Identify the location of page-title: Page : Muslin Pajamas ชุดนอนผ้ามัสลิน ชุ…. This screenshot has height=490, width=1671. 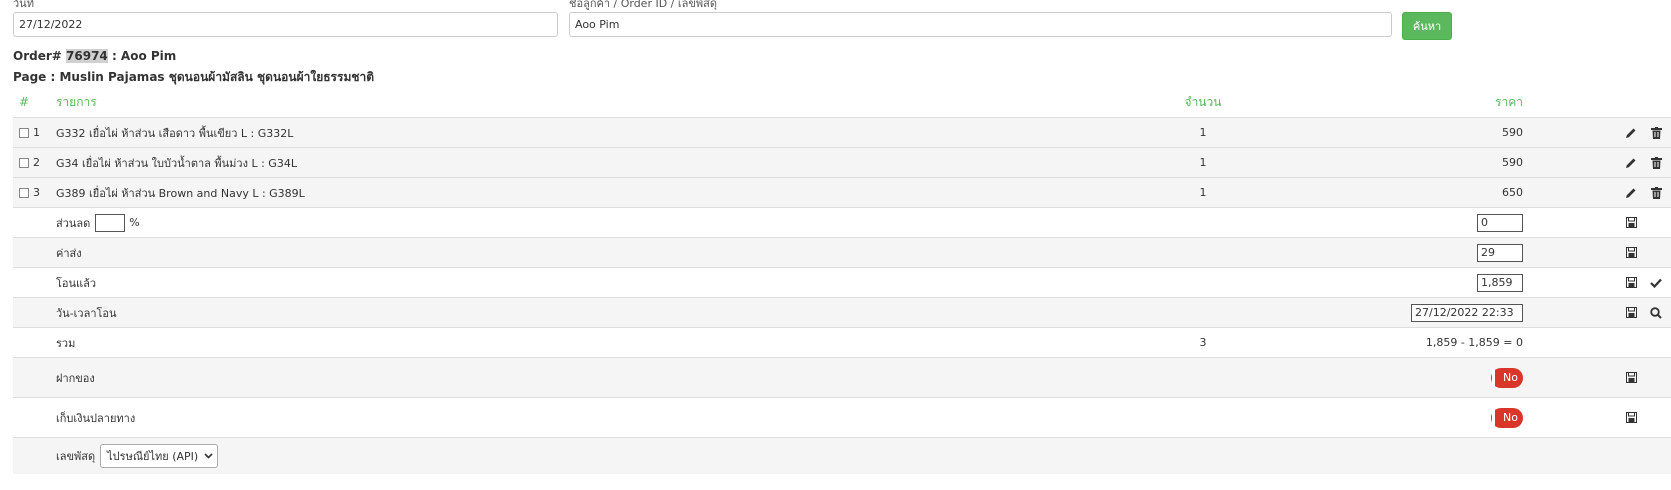
(193, 77).